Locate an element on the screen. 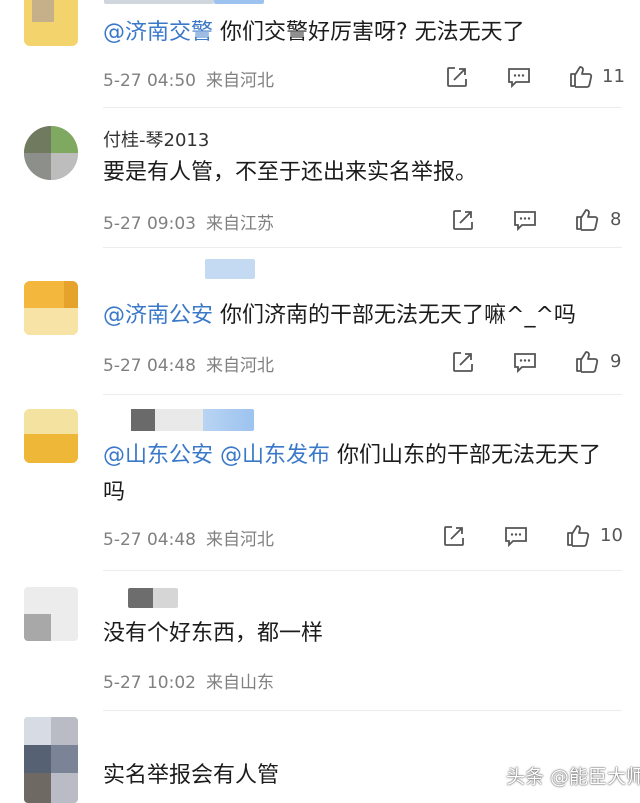 This screenshot has width=640, height=803. comment-location: 来自江苏 is located at coordinates (239, 224).